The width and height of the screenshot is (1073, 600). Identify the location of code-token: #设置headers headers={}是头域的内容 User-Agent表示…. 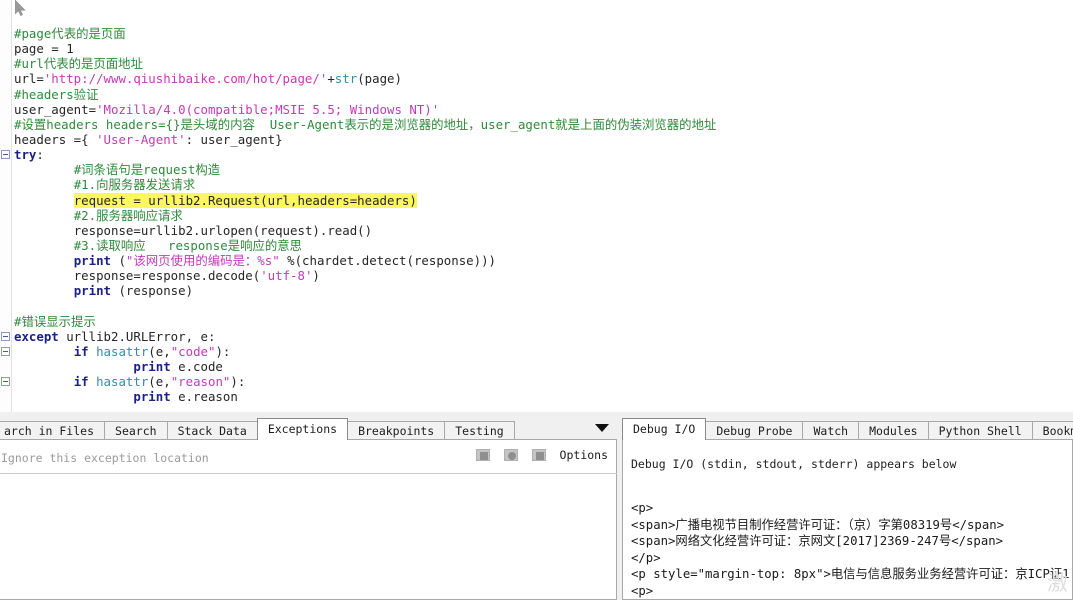
(365, 124).